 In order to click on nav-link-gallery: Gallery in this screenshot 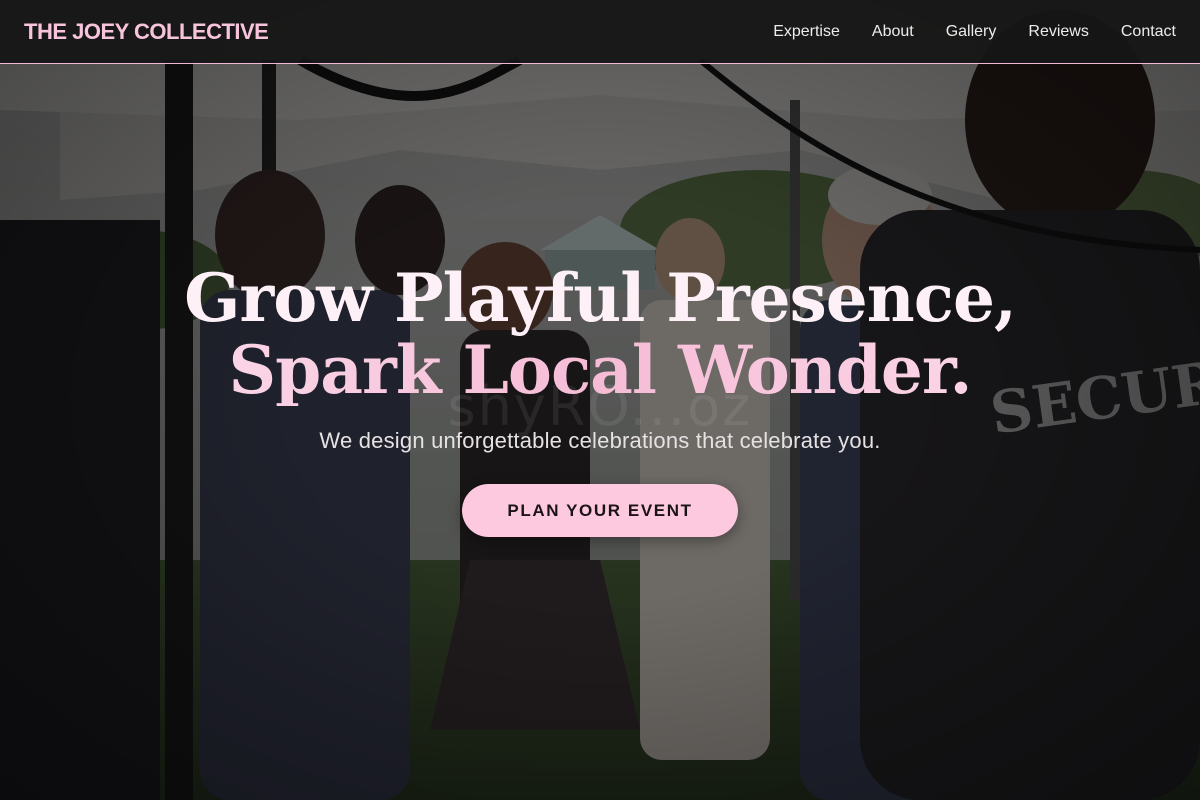, I will do `click(971, 31)`.